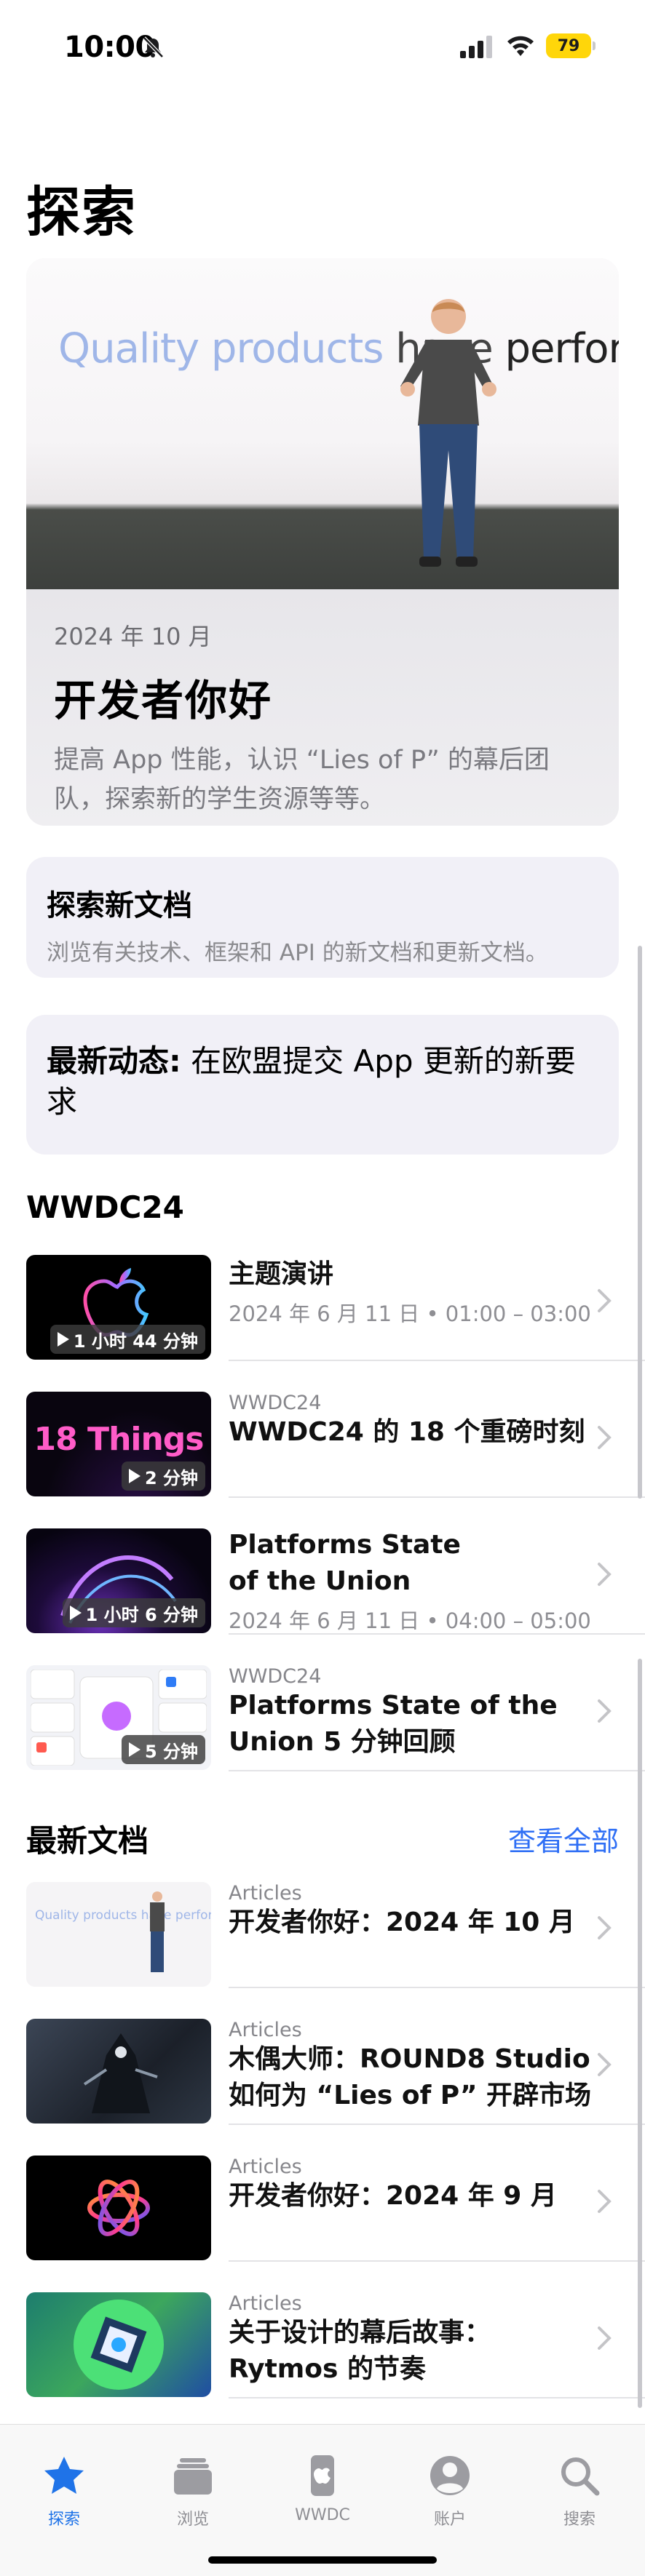  I want to click on video-thumbnail: 1 小时 44 分钟, so click(118, 1307).